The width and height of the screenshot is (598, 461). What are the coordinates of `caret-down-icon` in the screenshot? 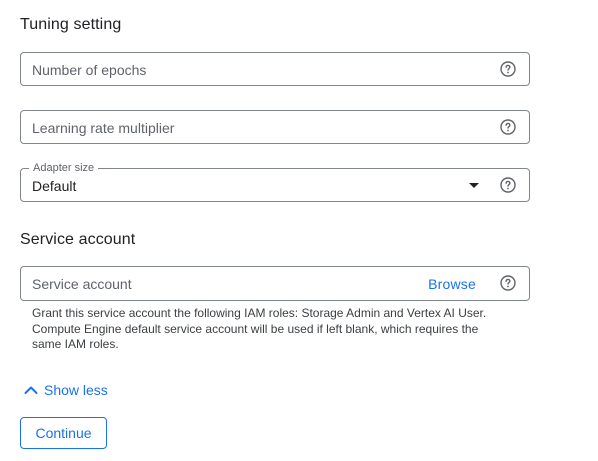 It's located at (474, 185).